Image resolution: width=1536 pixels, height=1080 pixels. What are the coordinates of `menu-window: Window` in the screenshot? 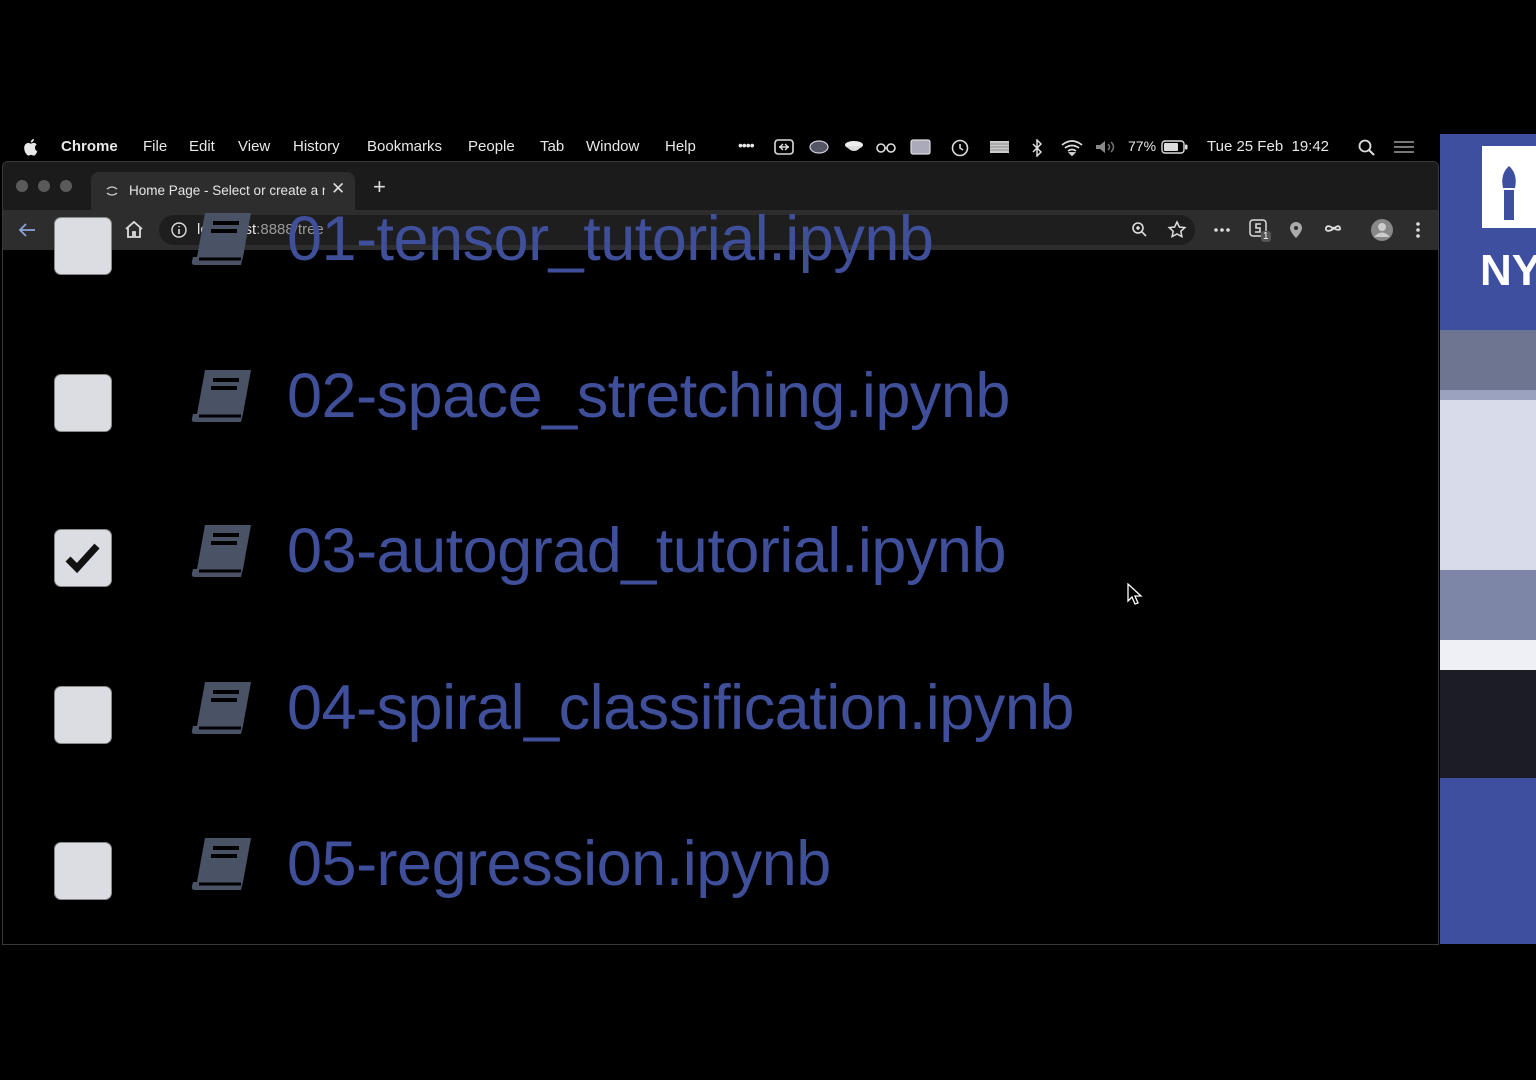 It's located at (612, 146).